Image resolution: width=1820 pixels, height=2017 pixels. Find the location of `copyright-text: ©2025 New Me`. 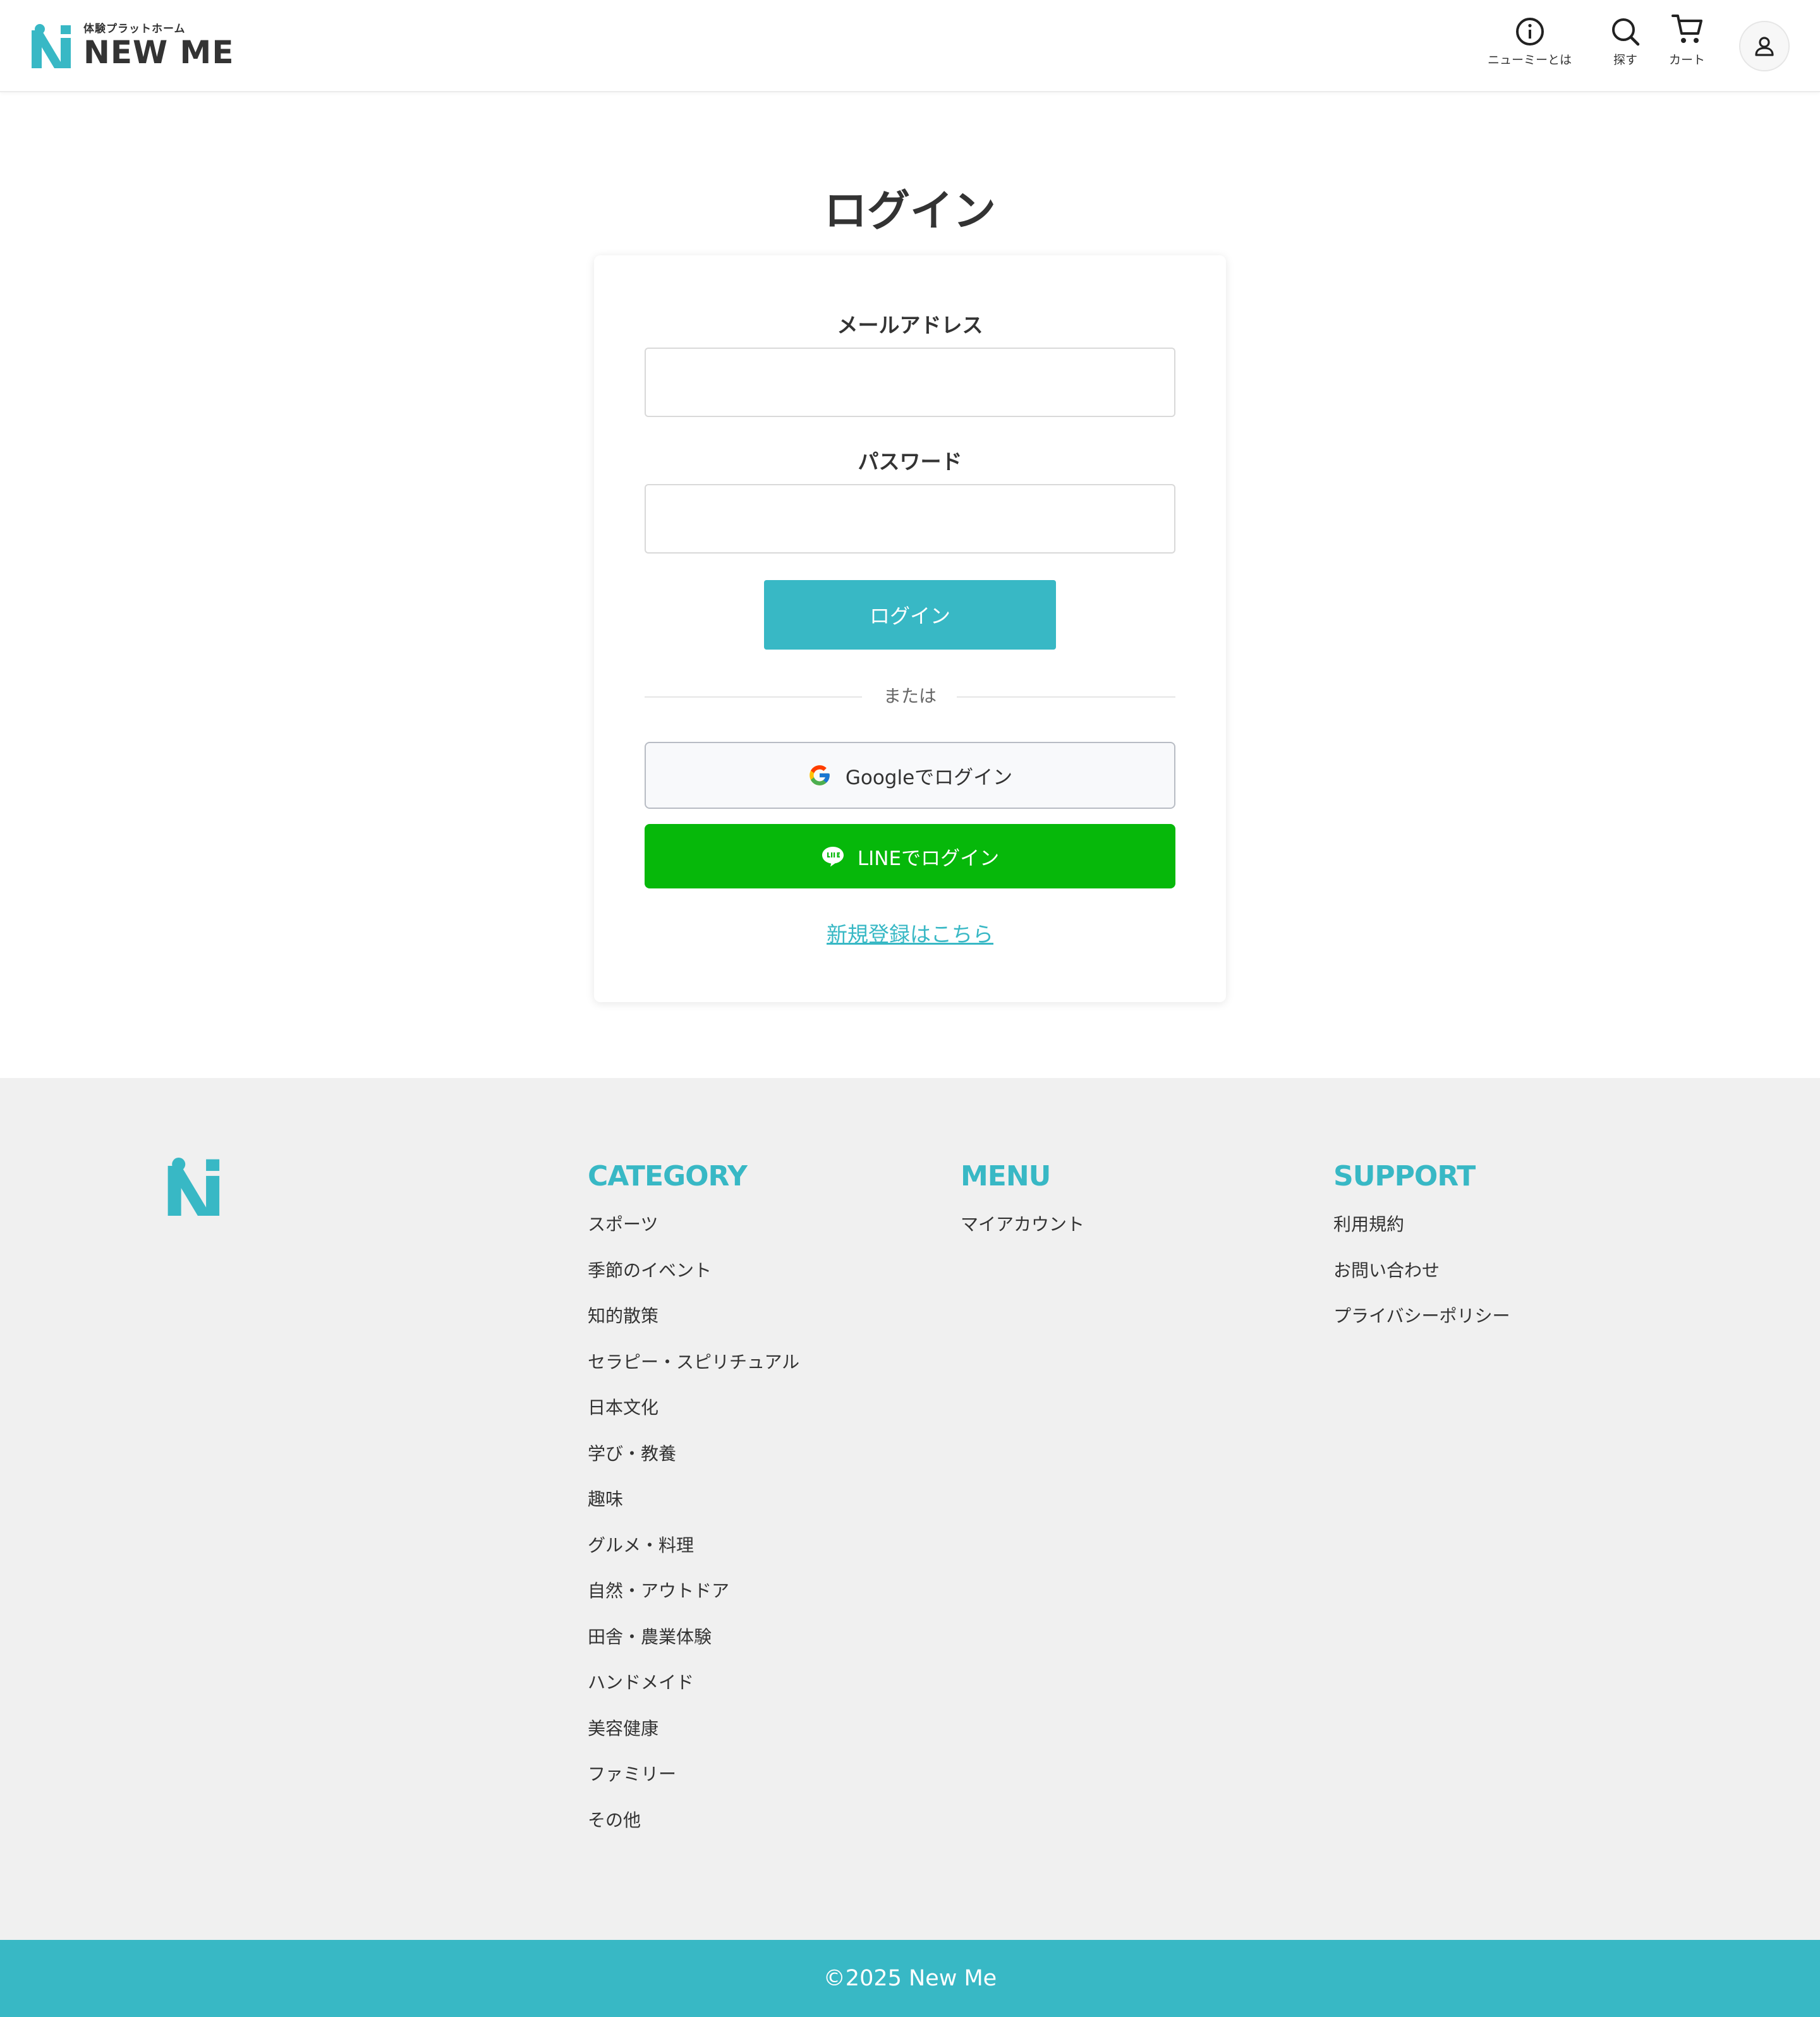

copyright-text: ©2025 New Me is located at coordinates (910, 1978).